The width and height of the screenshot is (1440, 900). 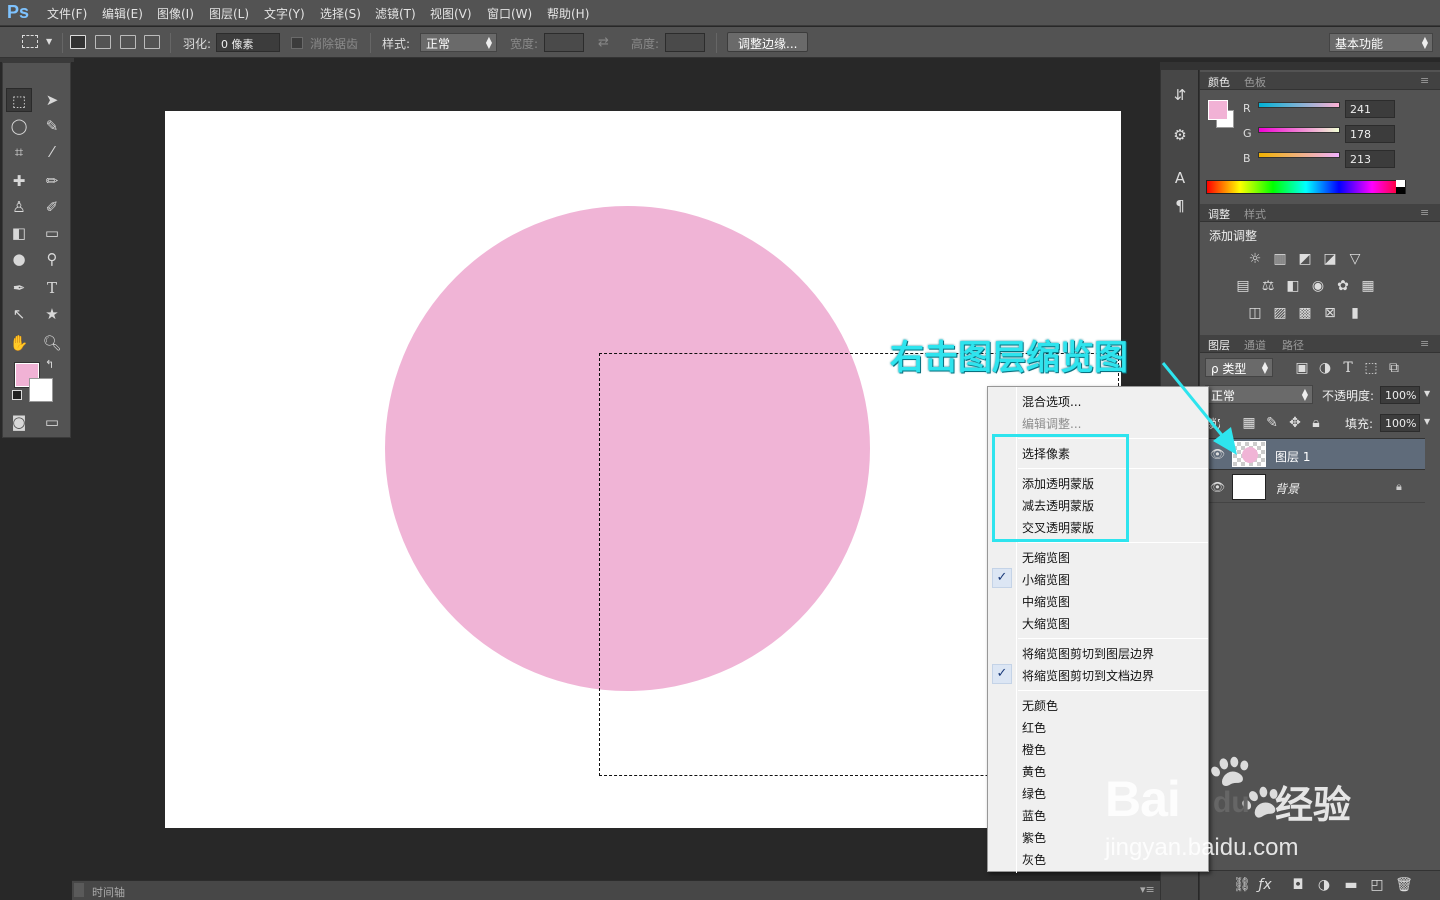 I want to click on tab-layers: 图层, so click(x=1219, y=345).